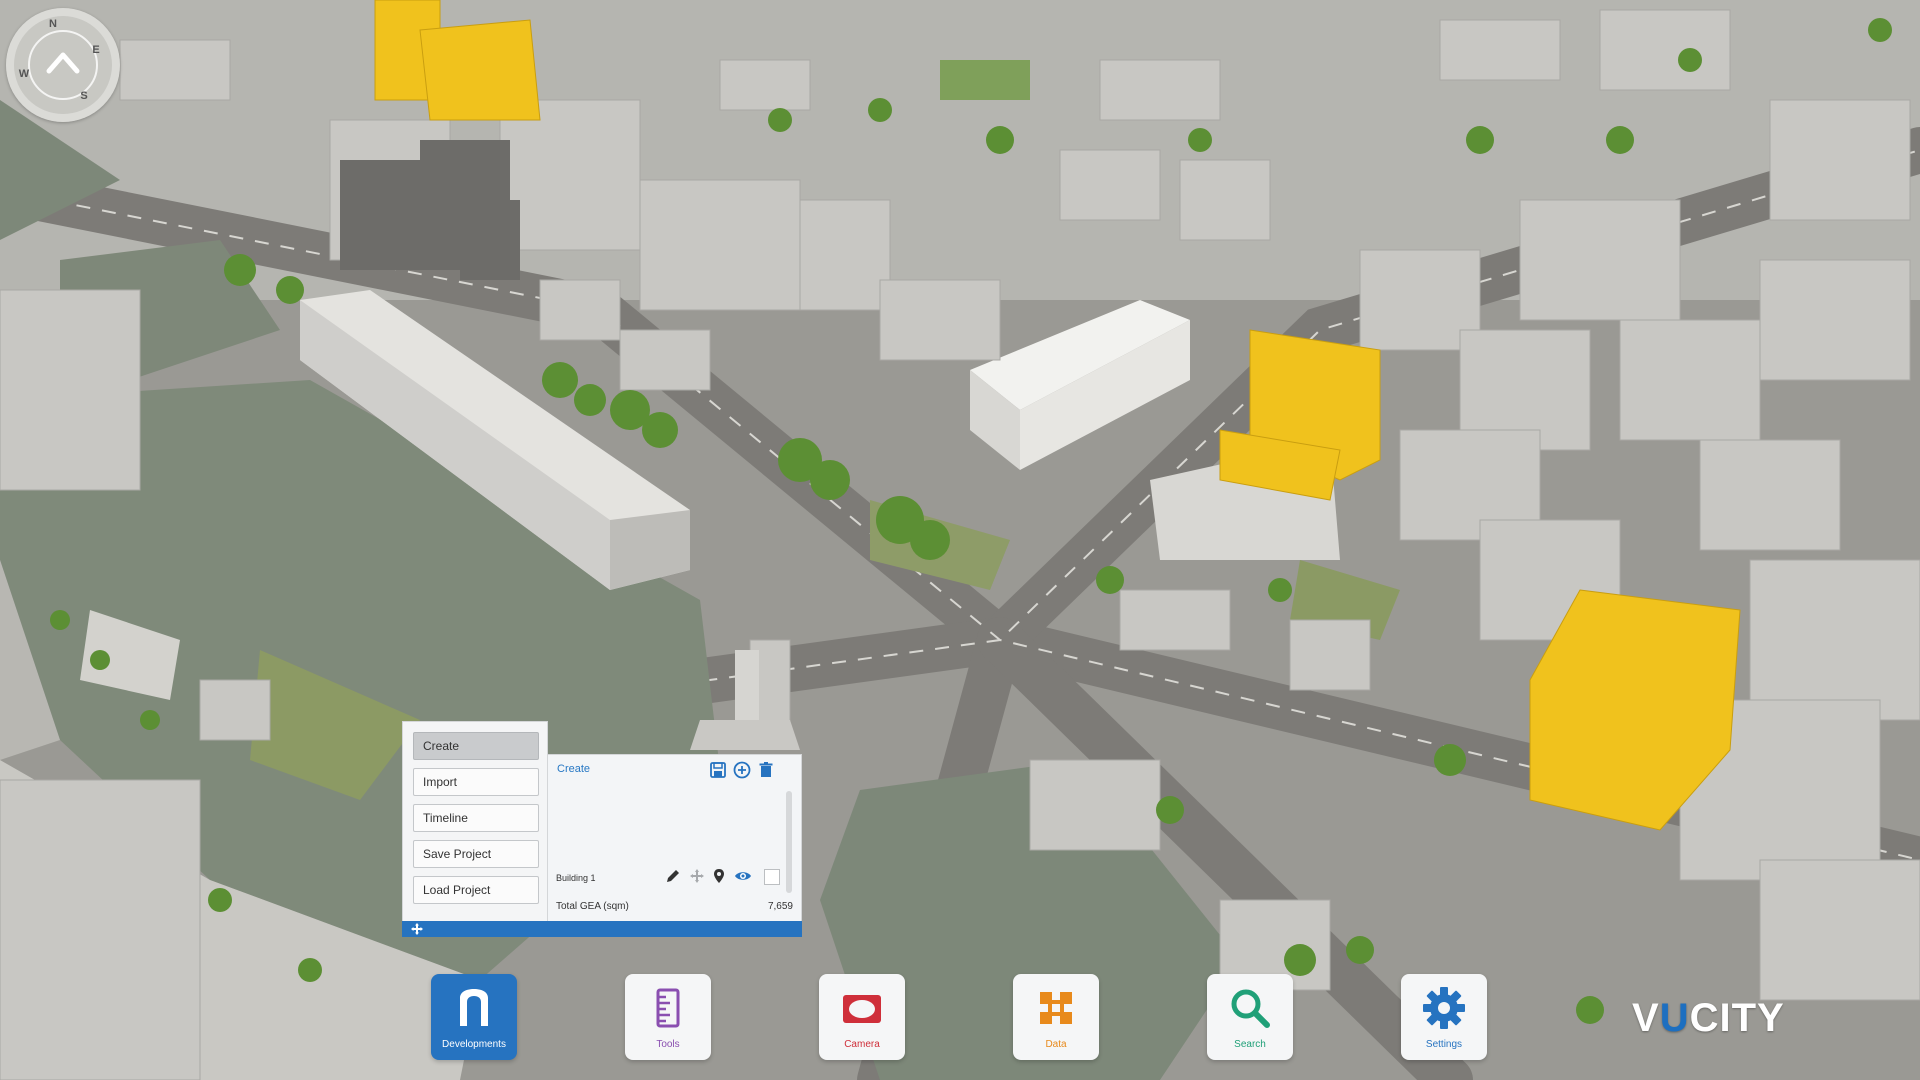  What do you see at coordinates (476, 746) in the screenshot?
I see `create-button: Create` at bounding box center [476, 746].